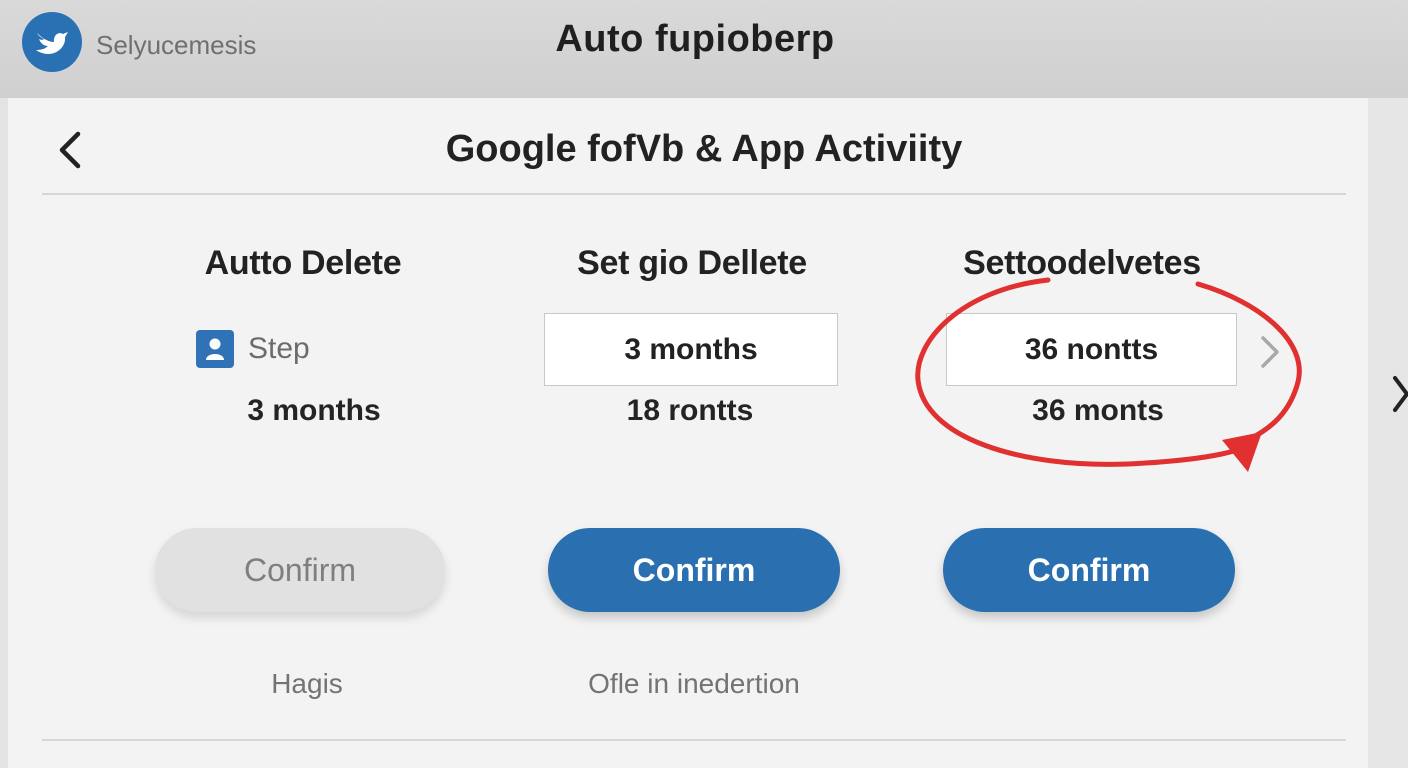 The height and width of the screenshot is (768, 1408). What do you see at coordinates (694, 683) in the screenshot?
I see `caption: Ofle in inedertion` at bounding box center [694, 683].